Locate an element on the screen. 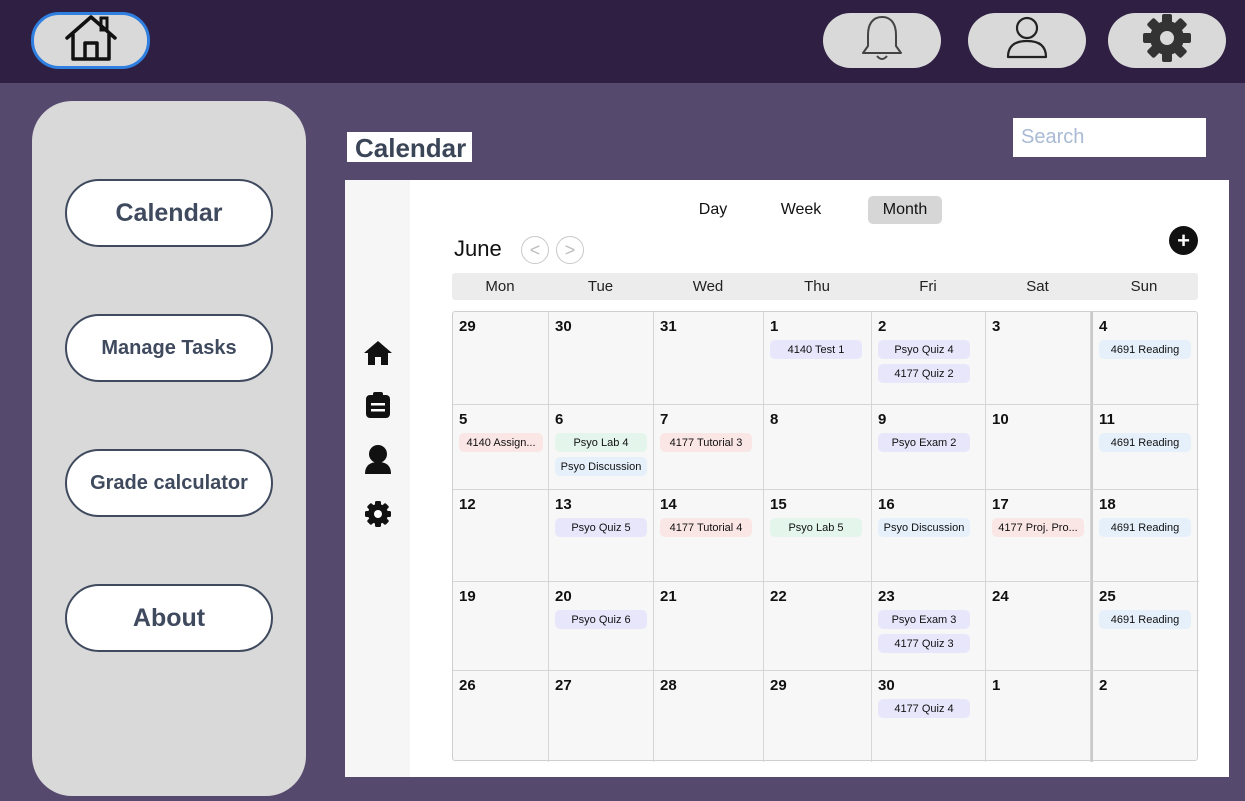  event-chip: Psyo Lab 4 is located at coordinates (601, 442).